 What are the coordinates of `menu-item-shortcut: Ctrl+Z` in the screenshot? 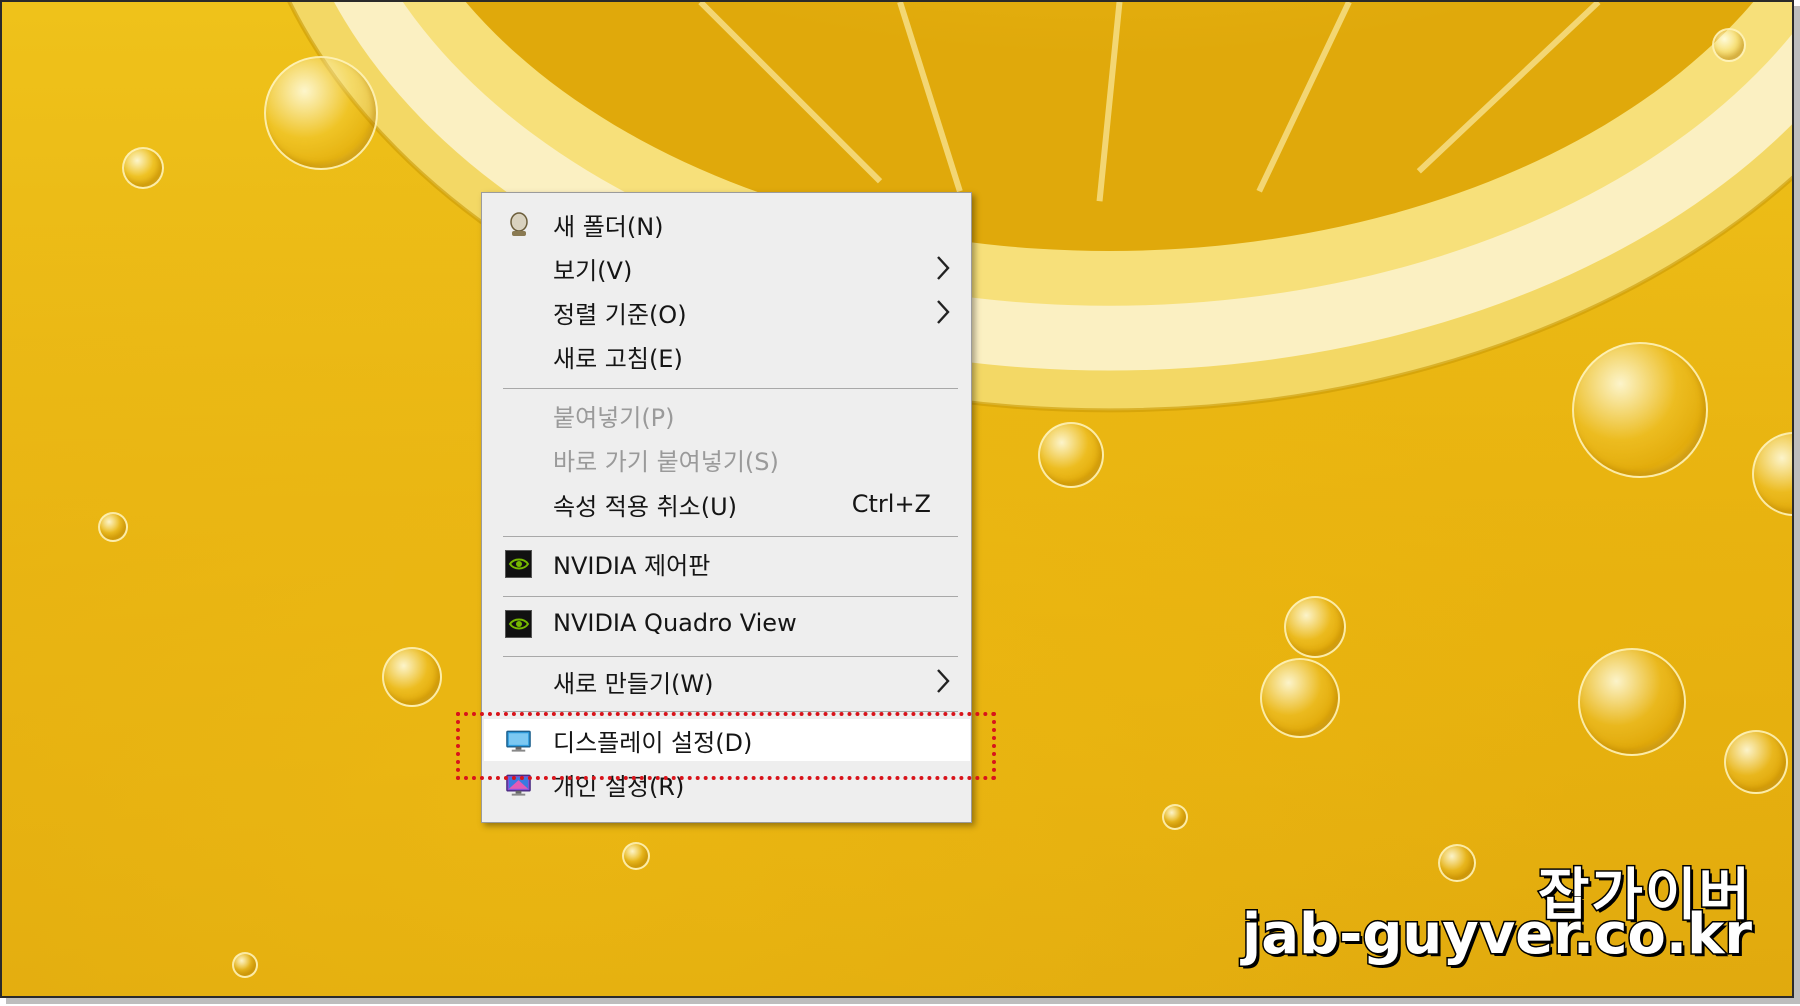 It's located at (891, 504).